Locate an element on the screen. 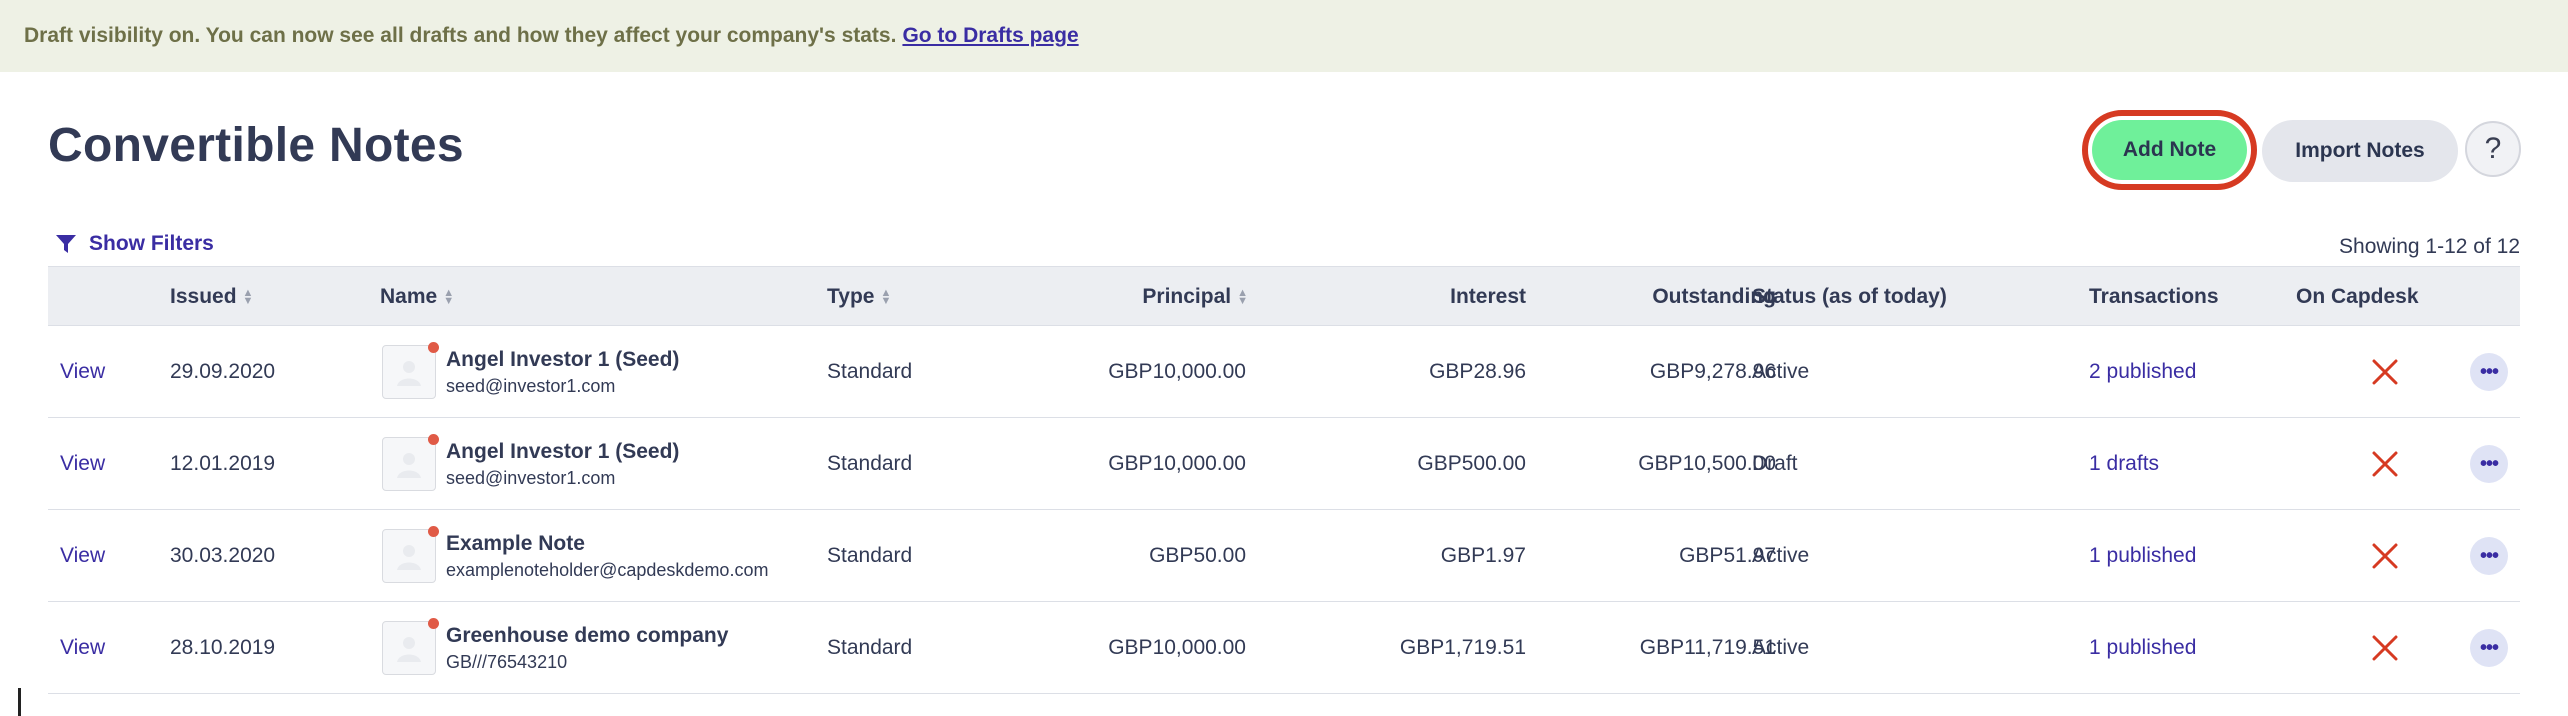 This screenshot has width=2568, height=716. issued-date: 29.09.2020 is located at coordinates (223, 371).